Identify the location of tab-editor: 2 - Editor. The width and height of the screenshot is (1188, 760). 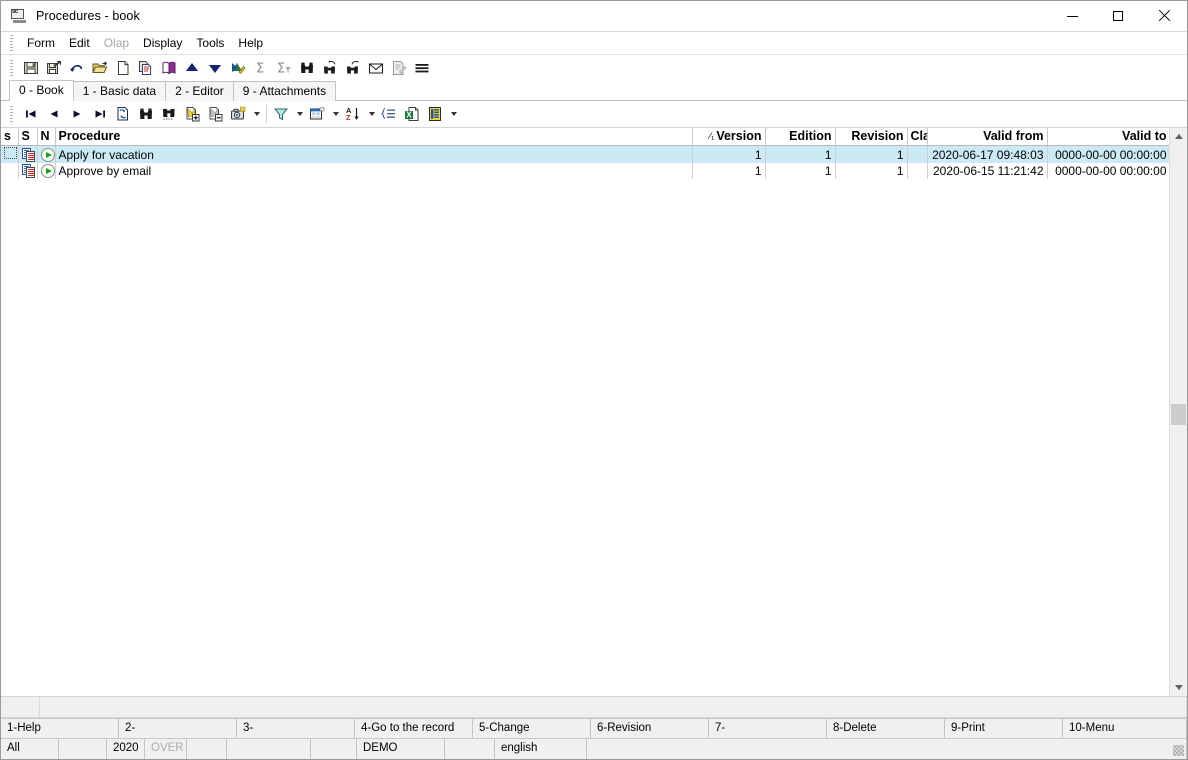
(199, 91).